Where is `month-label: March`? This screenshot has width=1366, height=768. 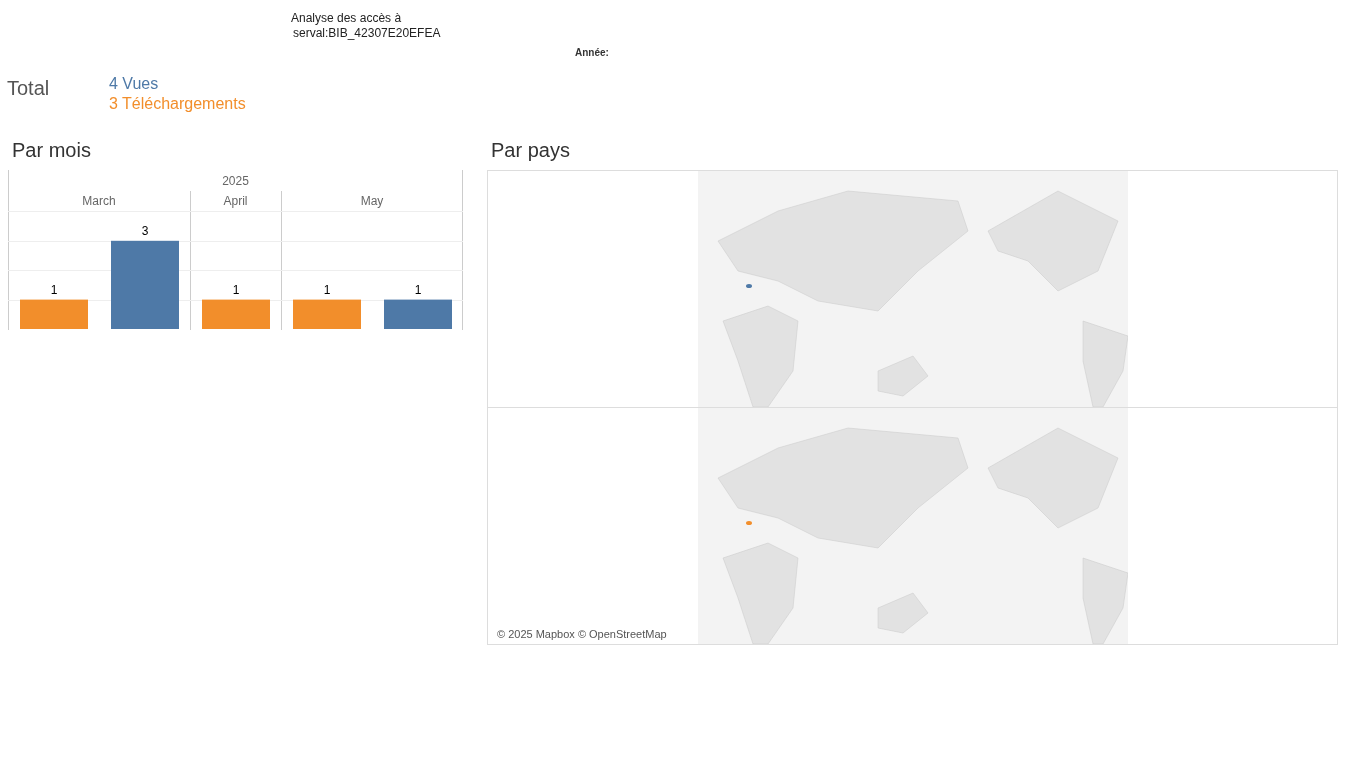 month-label: March is located at coordinates (99, 201).